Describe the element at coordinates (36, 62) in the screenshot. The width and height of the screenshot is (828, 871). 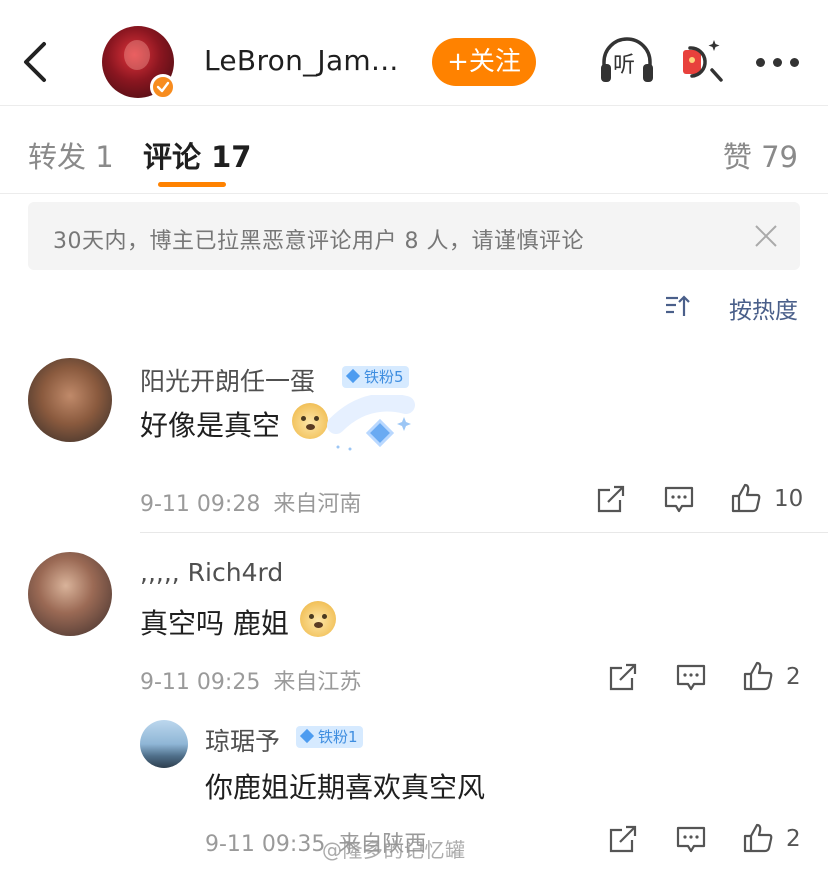
I see `back-arrow-icon` at that location.